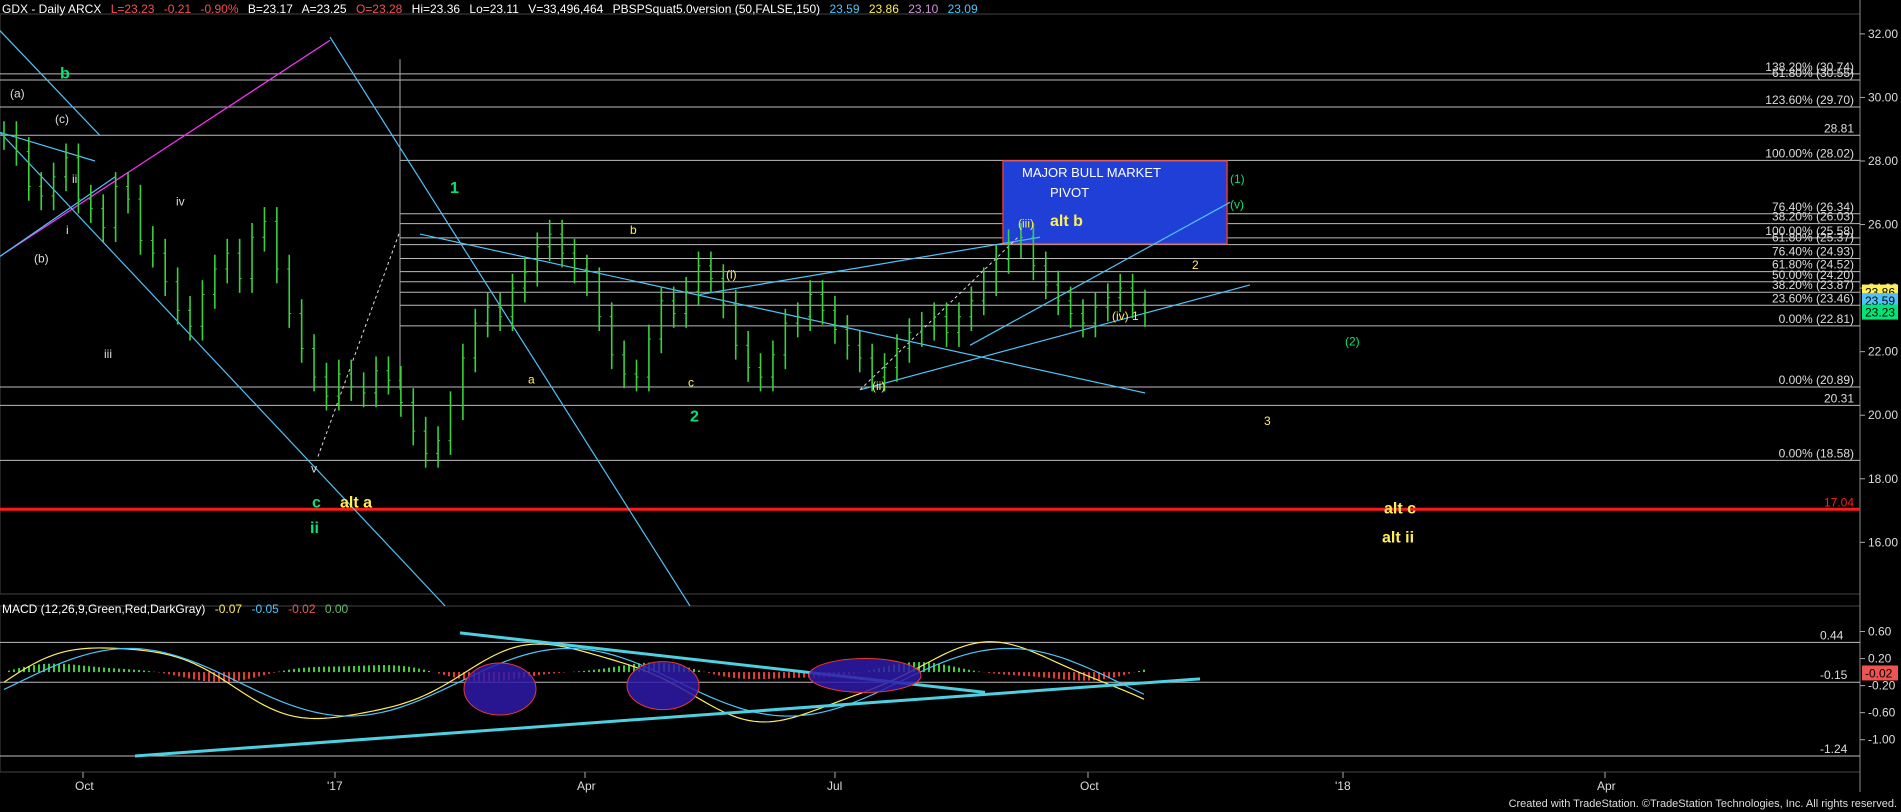 This screenshot has height=812, width=1901. Describe the element at coordinates (265, 609) in the screenshot. I see `macd-value-2: -0.05` at that location.